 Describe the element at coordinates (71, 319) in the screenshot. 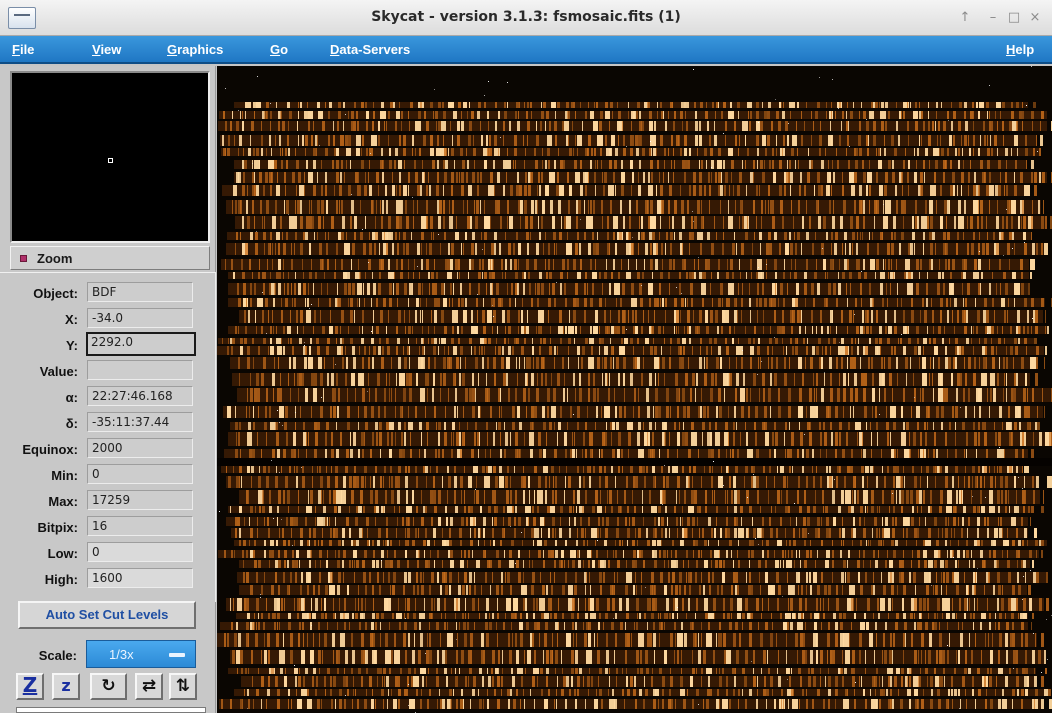

I see `x-label: X:` at that location.